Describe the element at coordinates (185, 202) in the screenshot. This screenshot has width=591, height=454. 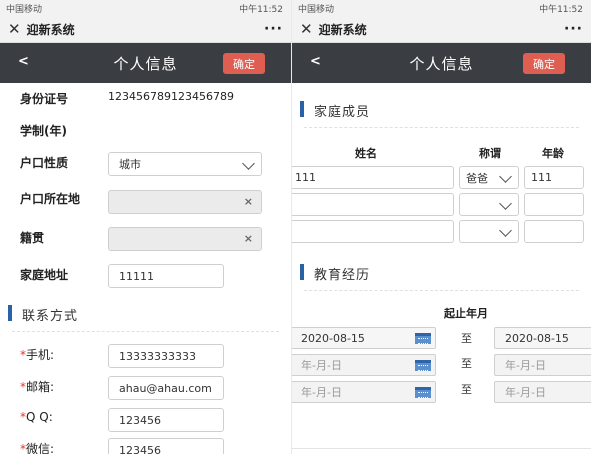
I see `hukou-loc-field: ×` at that location.